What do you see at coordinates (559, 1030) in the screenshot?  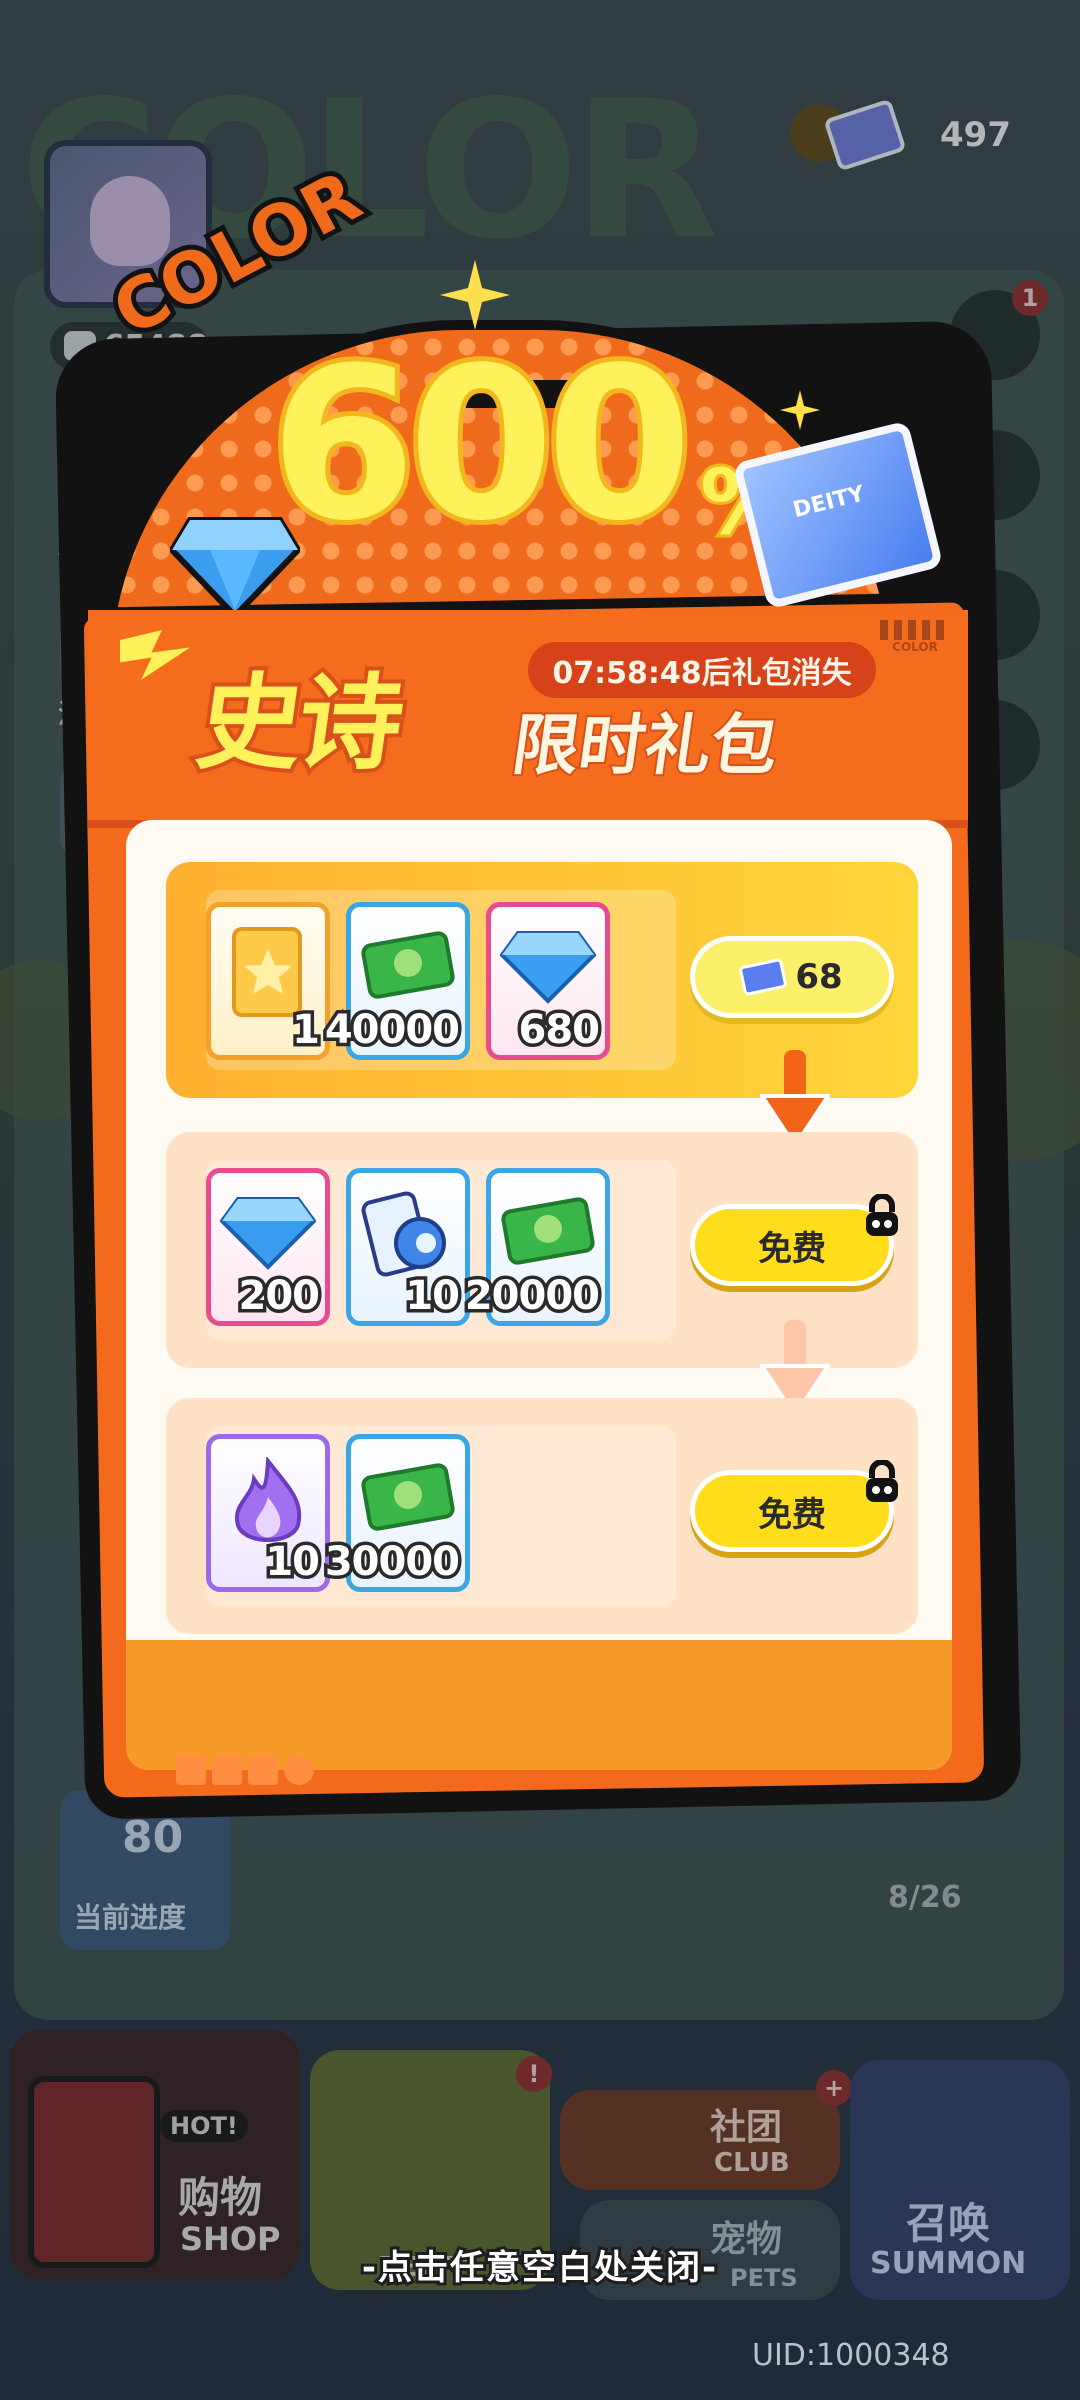 I see `reward-qty: 680` at bounding box center [559, 1030].